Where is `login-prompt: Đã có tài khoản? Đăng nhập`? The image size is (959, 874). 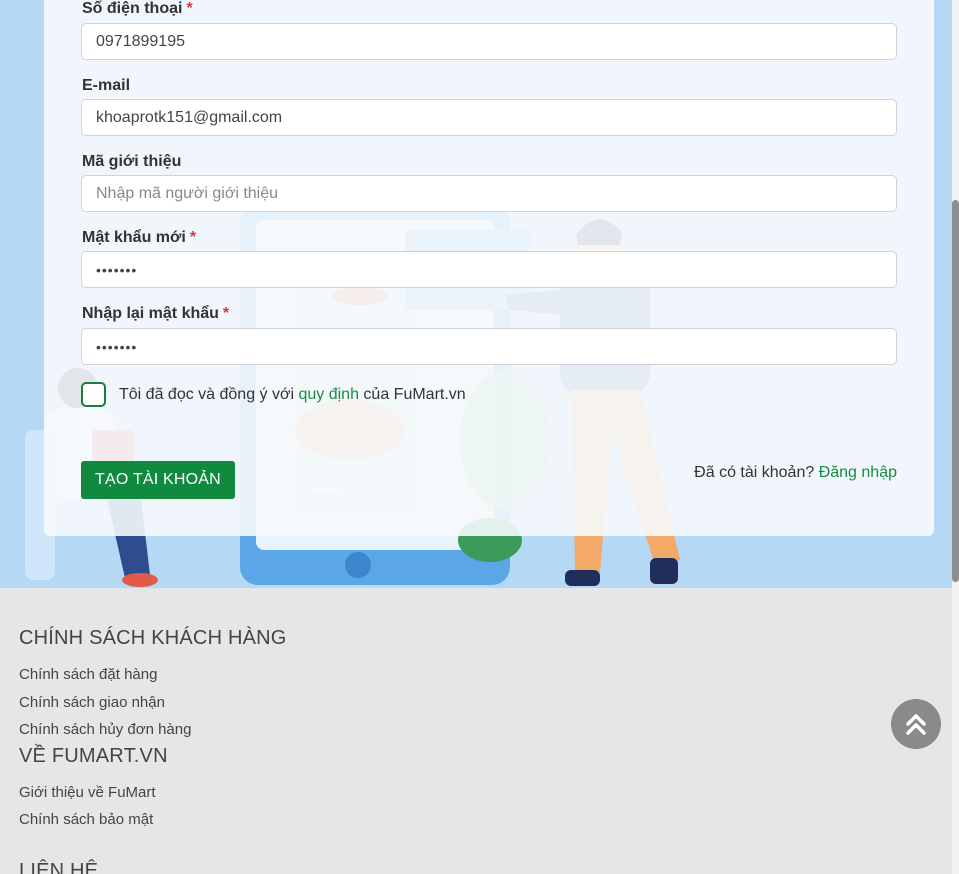
login-prompt: Đã có tài khoản? Đăng nhập is located at coordinates (795, 472).